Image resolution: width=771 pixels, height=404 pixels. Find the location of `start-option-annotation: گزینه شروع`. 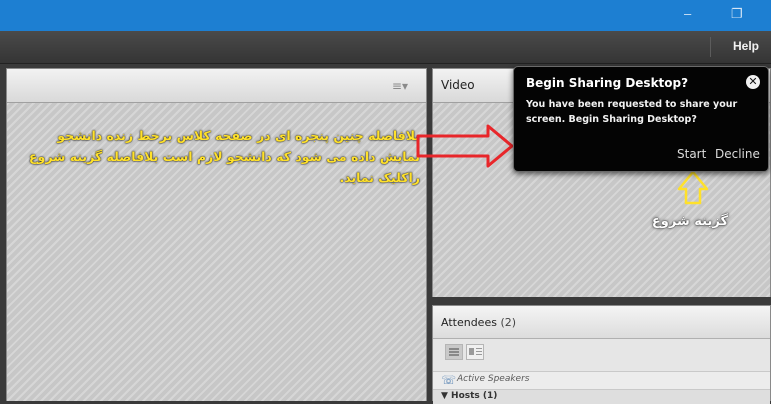

start-option-annotation: گزینه شروع is located at coordinates (689, 221).